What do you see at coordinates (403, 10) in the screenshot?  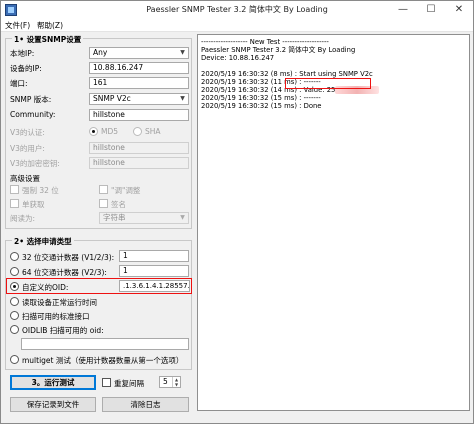 I see `minimize-button: —` at bounding box center [403, 10].